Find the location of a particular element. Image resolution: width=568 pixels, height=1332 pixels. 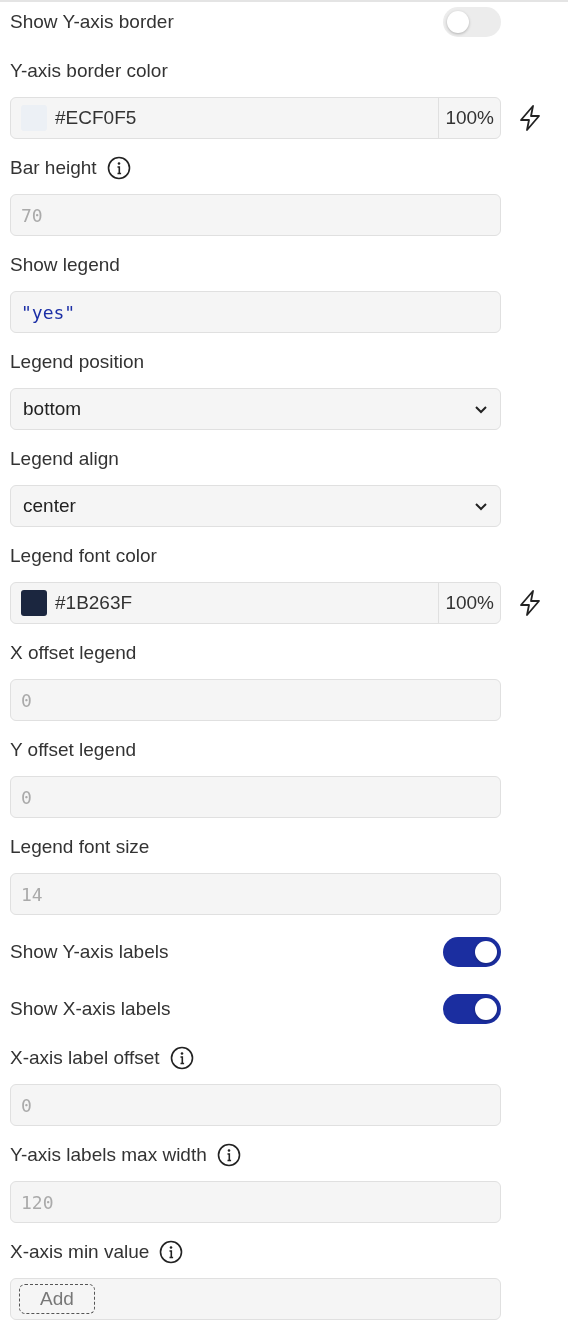

setting-label: Show Y-axis border is located at coordinates (92, 21).